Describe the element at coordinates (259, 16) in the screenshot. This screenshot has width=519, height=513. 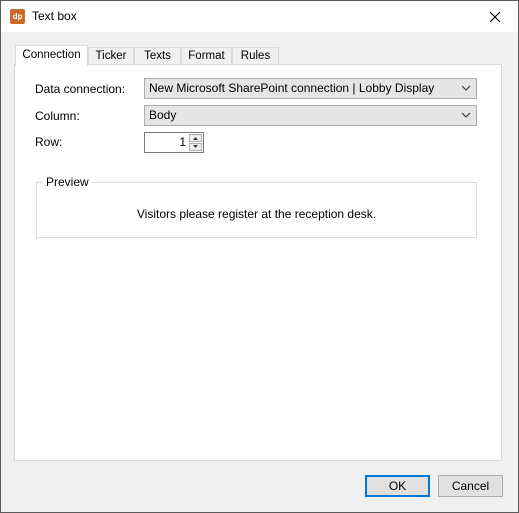
I see `title-bar: dp Text box` at that location.